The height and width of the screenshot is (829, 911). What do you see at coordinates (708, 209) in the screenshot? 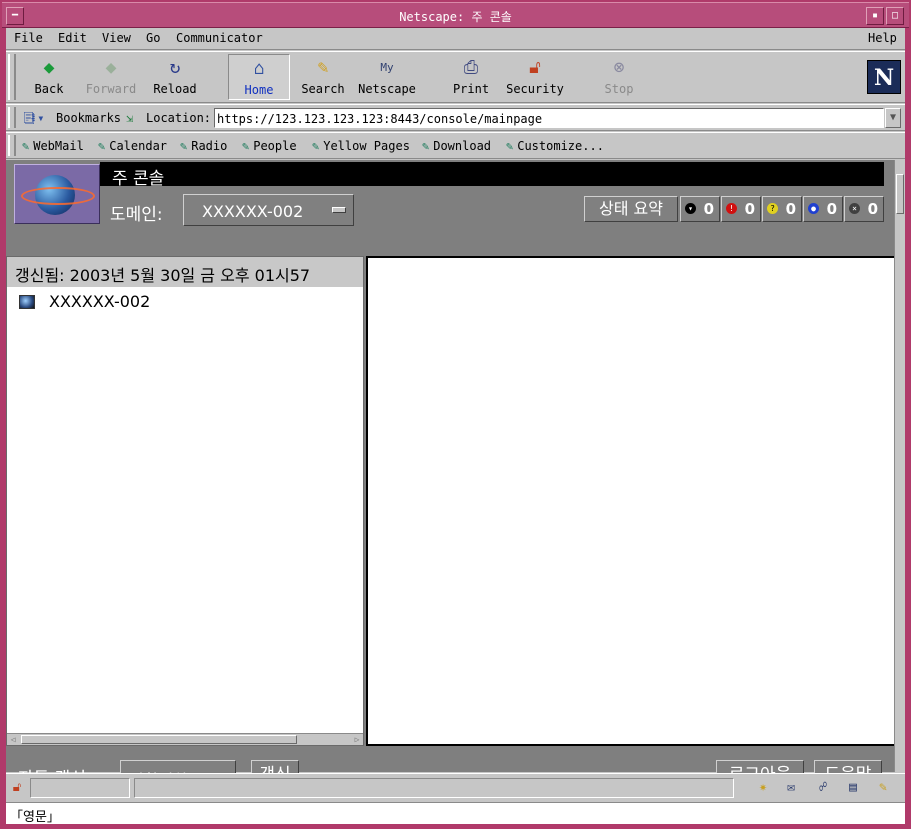
I see `status-down-value: 0` at bounding box center [708, 209].